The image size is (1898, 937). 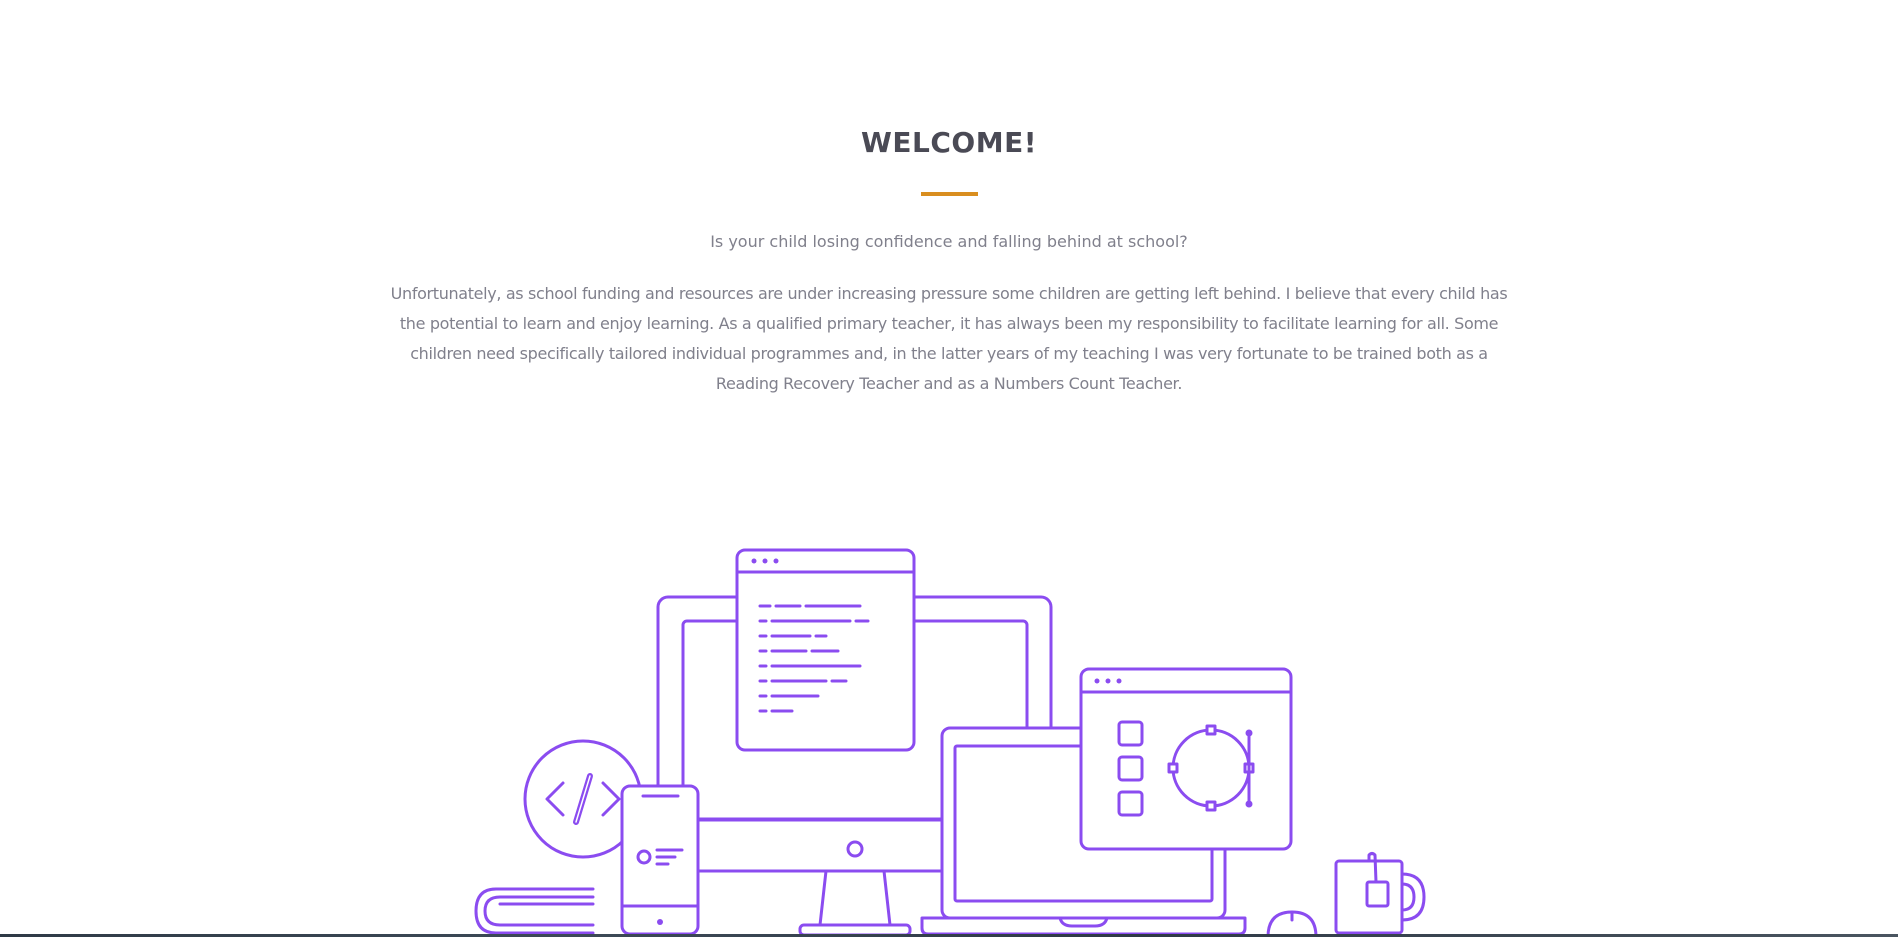 What do you see at coordinates (1380, 893) in the screenshot?
I see `mug-icon` at bounding box center [1380, 893].